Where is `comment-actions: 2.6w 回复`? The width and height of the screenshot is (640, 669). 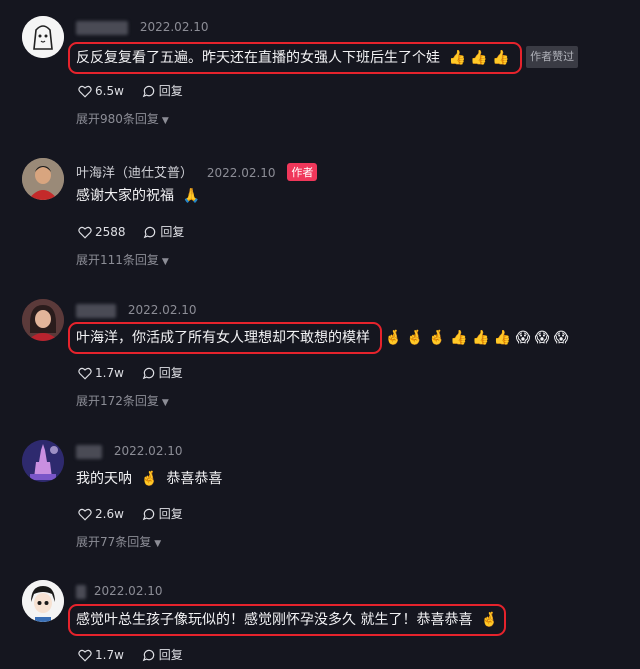 comment-actions: 2.6w 回复 is located at coordinates (137, 514).